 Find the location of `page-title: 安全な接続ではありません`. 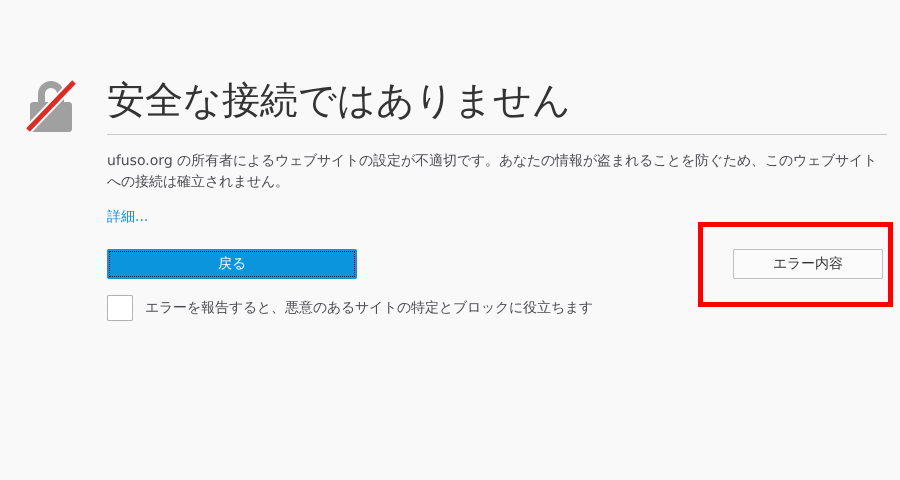

page-title: 安全な接続ではありません is located at coordinates (339, 100).